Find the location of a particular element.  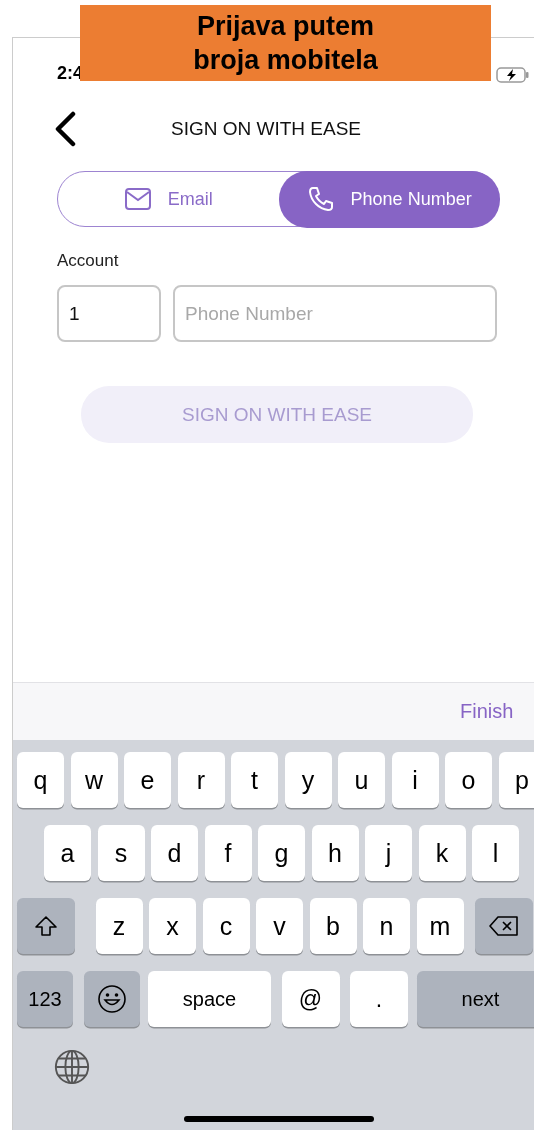

letter-key: r is located at coordinates (201, 780).